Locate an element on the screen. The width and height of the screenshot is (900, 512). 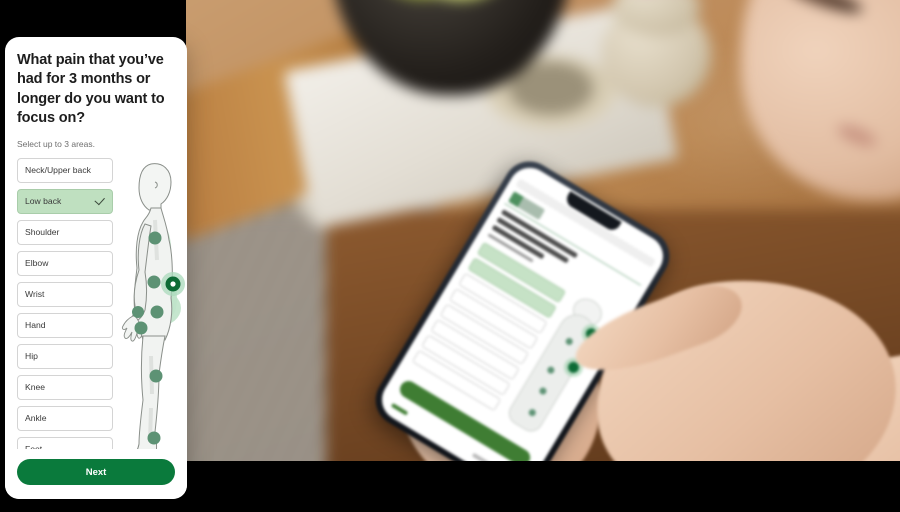
pain-area-option-hand: Hand is located at coordinates (65, 325).